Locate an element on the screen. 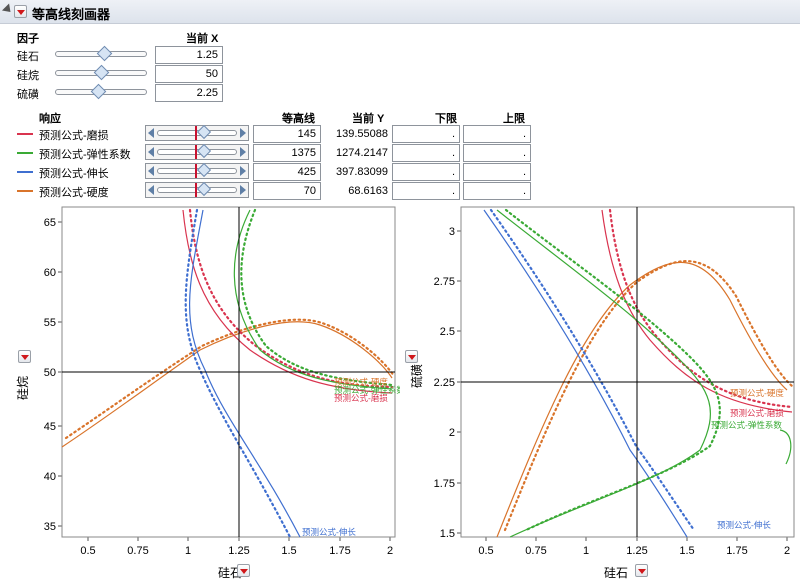  y-tick-label: 60 is located at coordinates (50, 273).